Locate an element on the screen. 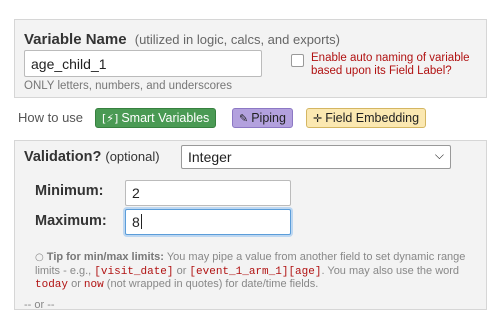  tip-code-today: today is located at coordinates (52, 285).